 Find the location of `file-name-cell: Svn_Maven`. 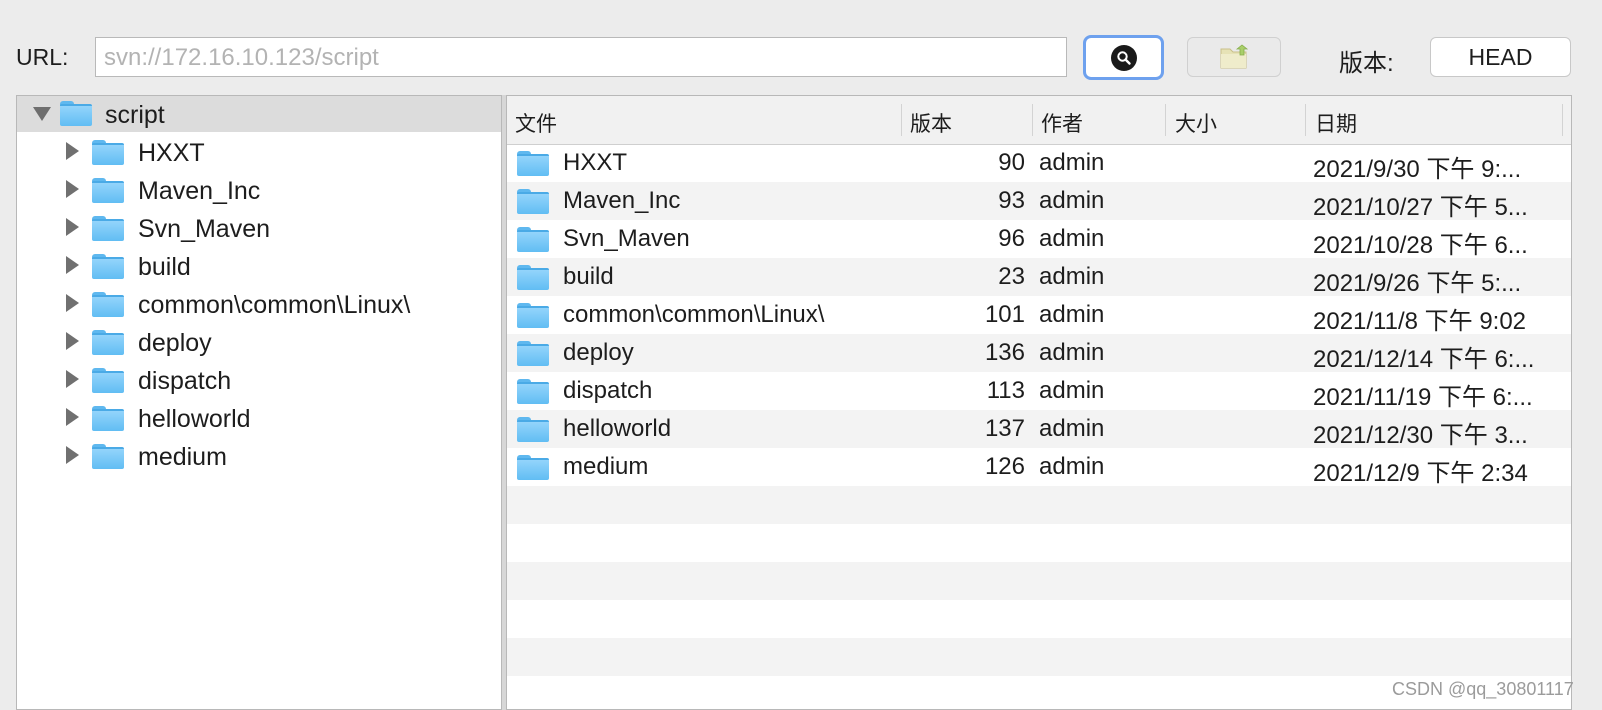

file-name-cell: Svn_Maven is located at coordinates (626, 238).